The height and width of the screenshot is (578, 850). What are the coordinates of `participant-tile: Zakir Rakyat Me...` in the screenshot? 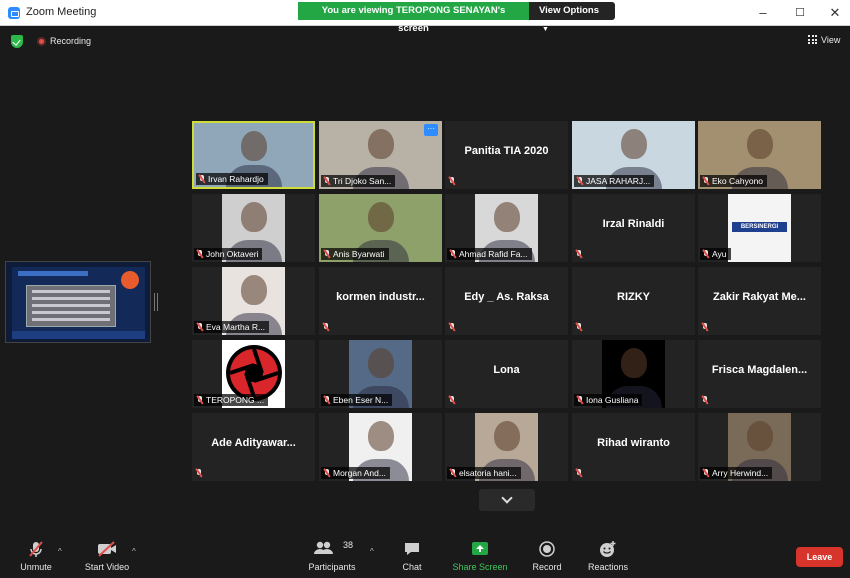 It's located at (759, 301).